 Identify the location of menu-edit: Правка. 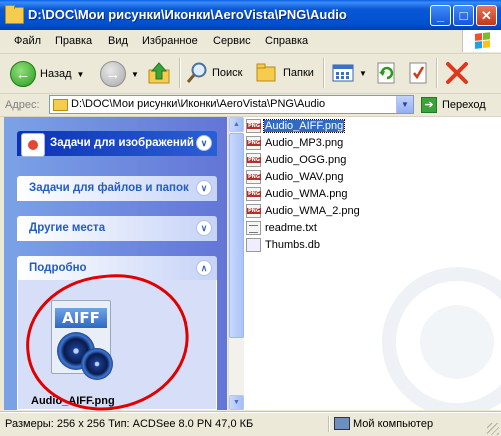
(73, 41).